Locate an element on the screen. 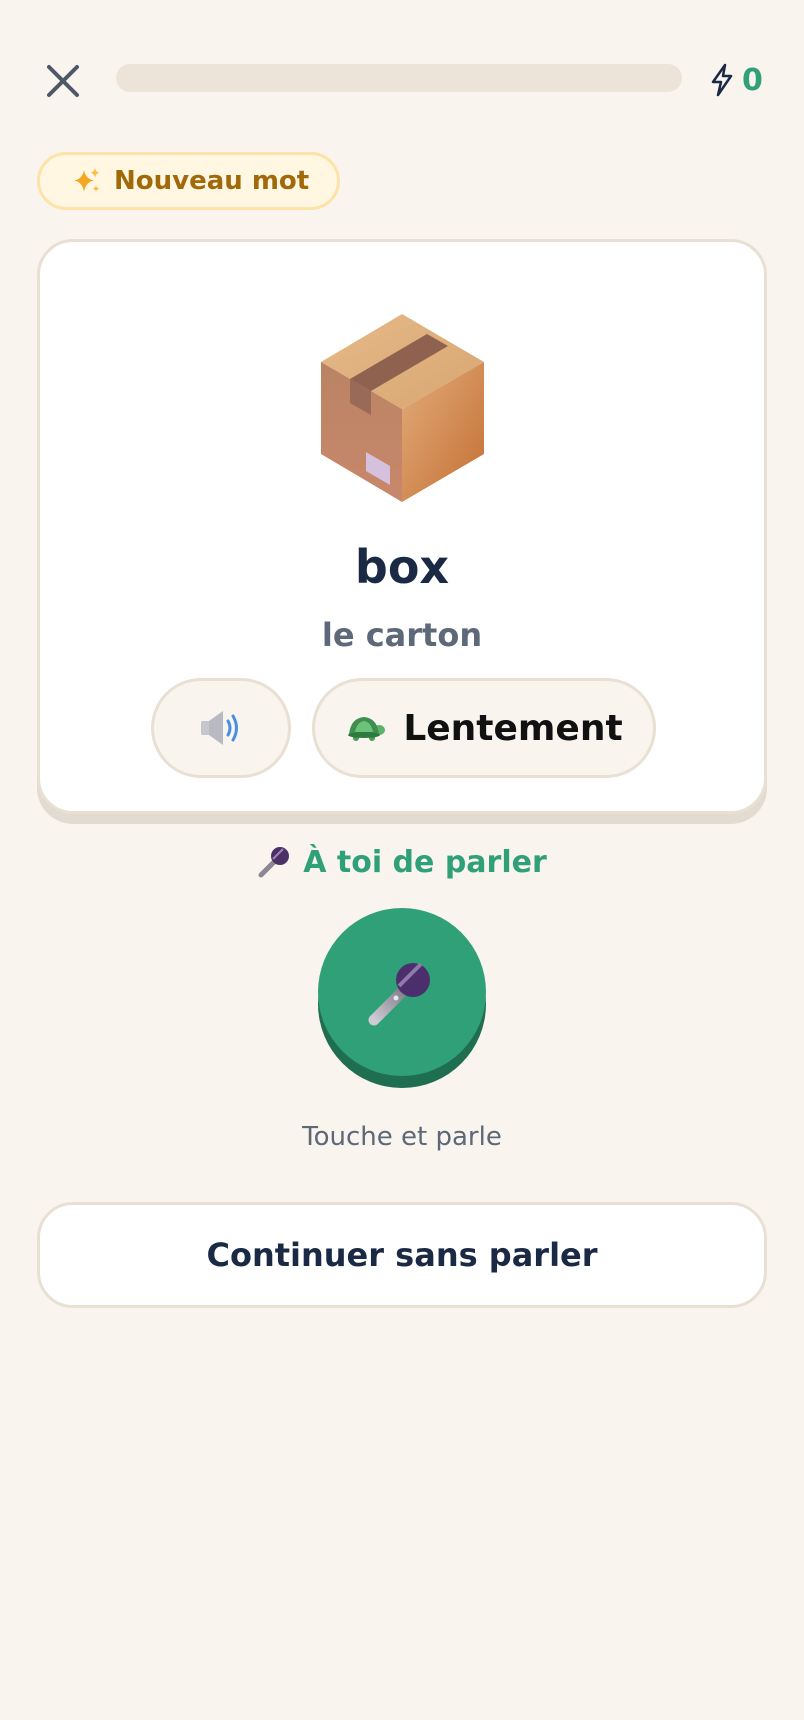  close-icon is located at coordinates (63, 81).